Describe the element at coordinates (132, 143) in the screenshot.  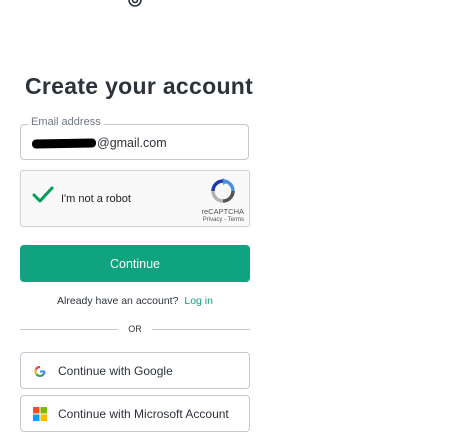
I see `email-domain: @gmail.com` at that location.